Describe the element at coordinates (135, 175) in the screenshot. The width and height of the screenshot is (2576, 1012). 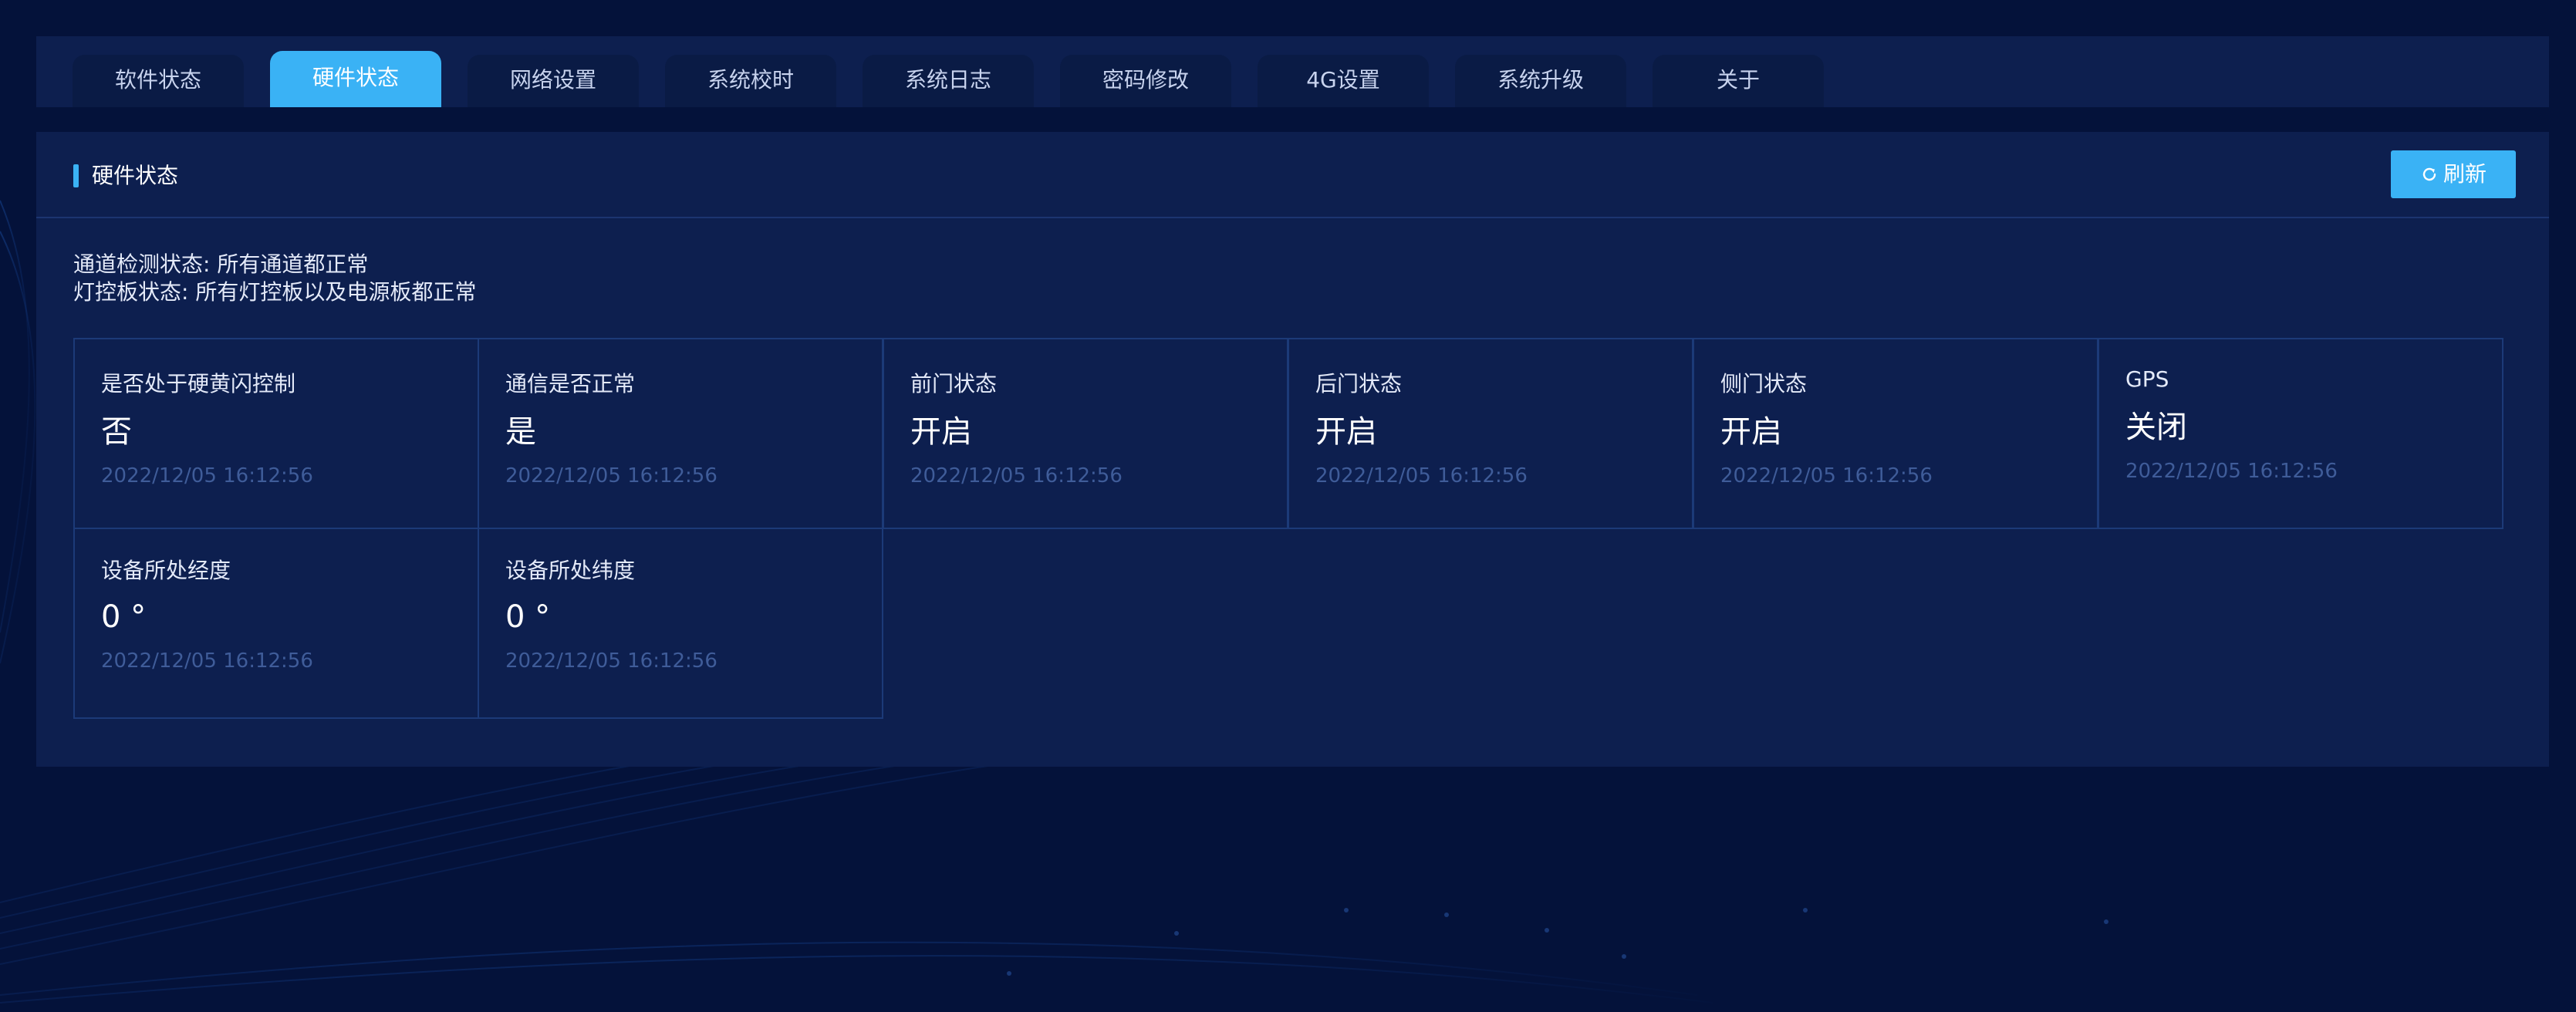
I see `panel-title: 硬件状态` at that location.